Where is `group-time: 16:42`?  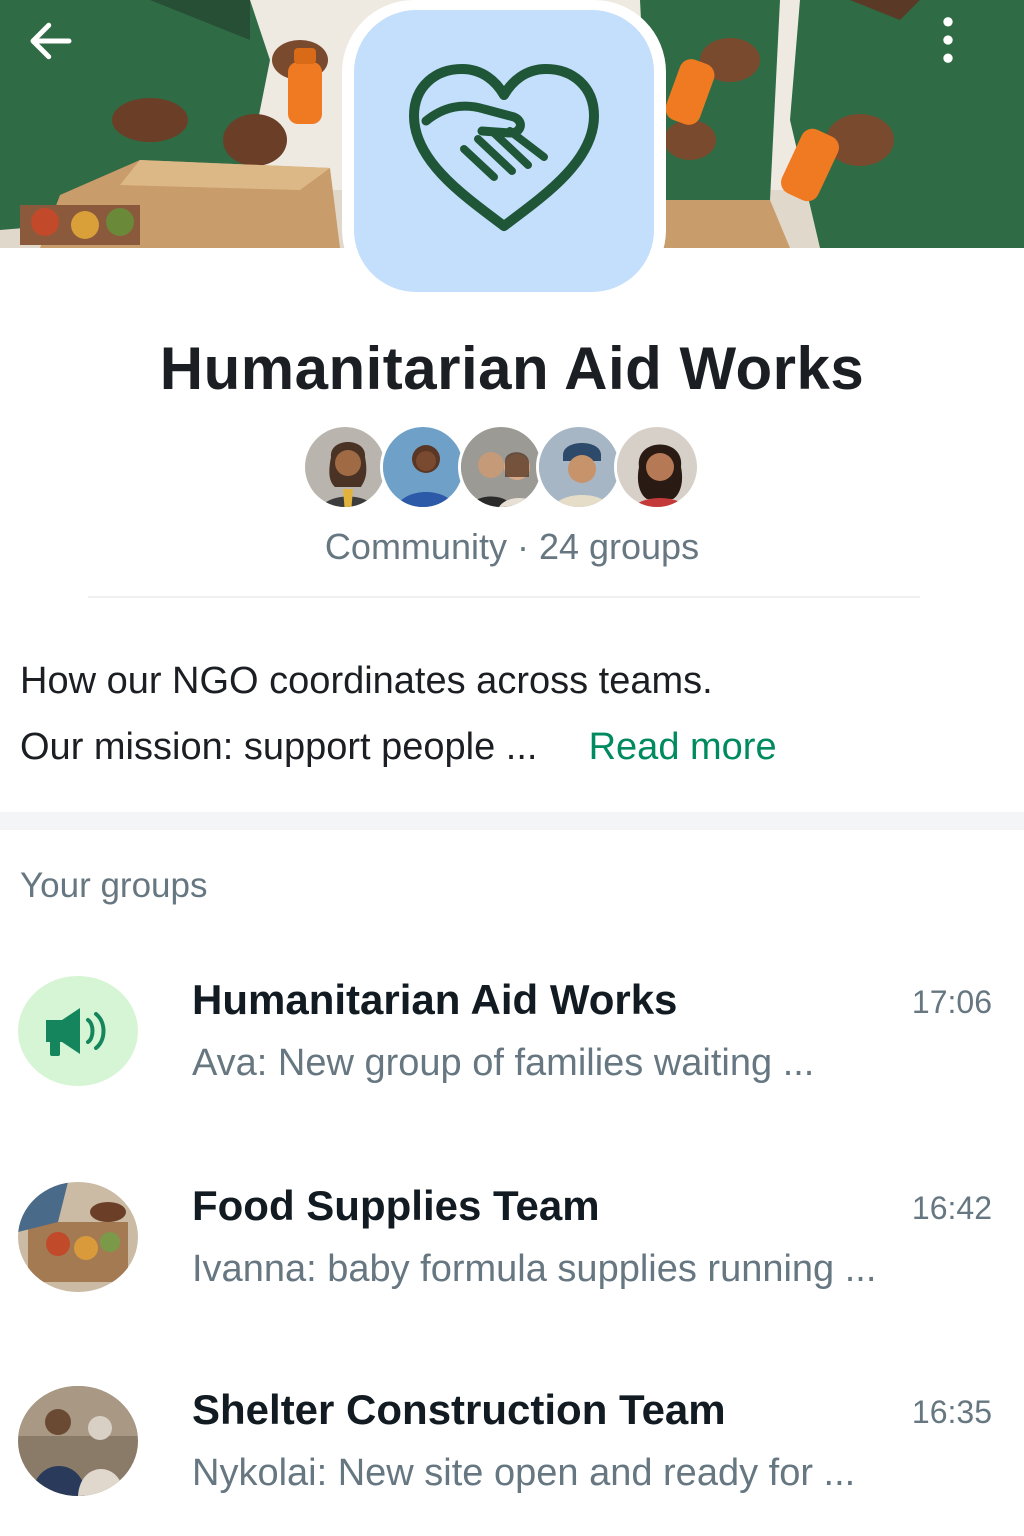 group-time: 16:42 is located at coordinates (951, 1208).